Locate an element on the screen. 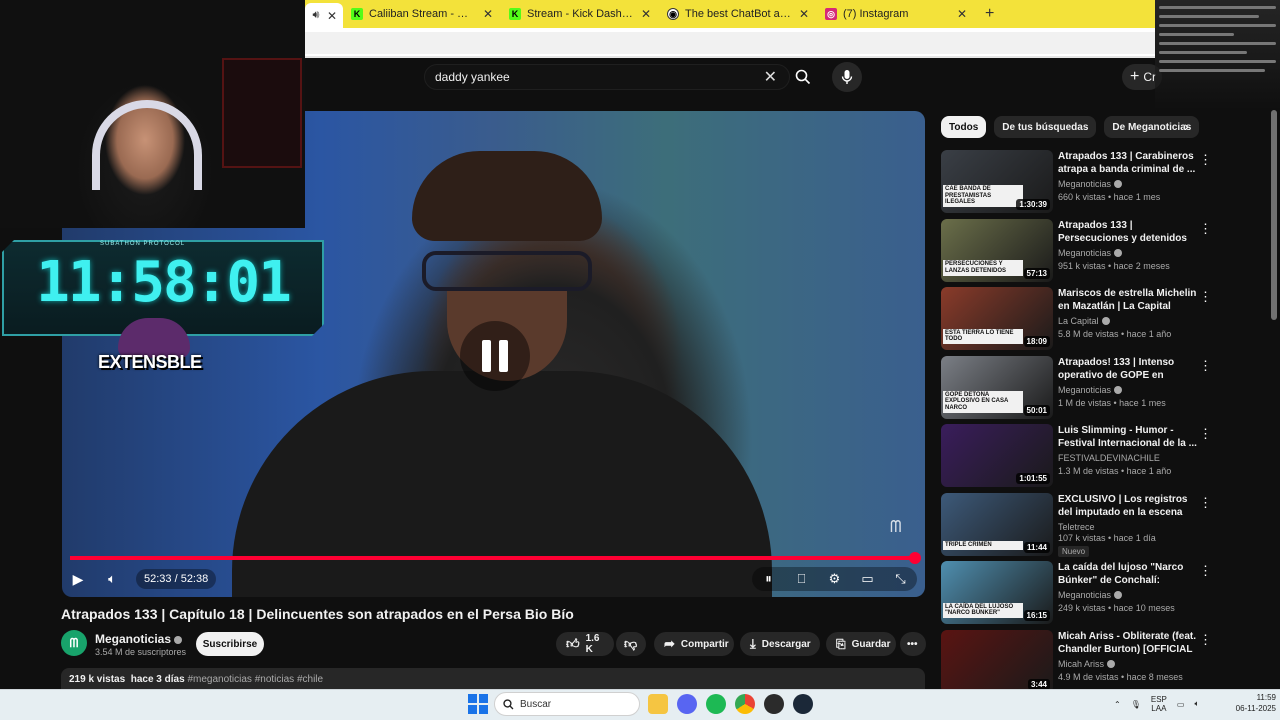  video-thumbnail: PERSECUCIONES Y LANZAS DETENIDOS 57:13 is located at coordinates (997, 250).